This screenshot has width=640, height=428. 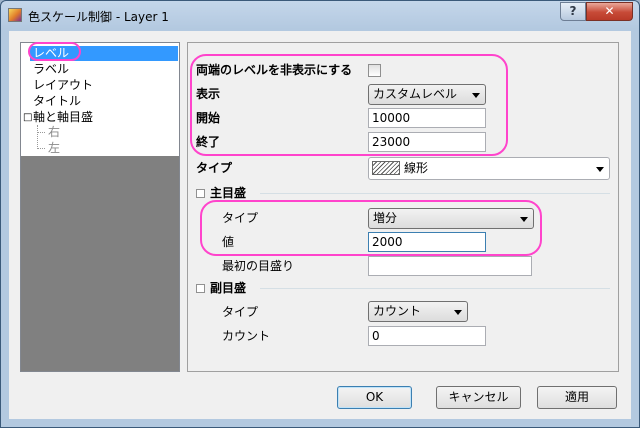 What do you see at coordinates (320, 16) in the screenshot?
I see `title-bar: 色スケール制御 - Layer 1 ? ✕` at bounding box center [320, 16].